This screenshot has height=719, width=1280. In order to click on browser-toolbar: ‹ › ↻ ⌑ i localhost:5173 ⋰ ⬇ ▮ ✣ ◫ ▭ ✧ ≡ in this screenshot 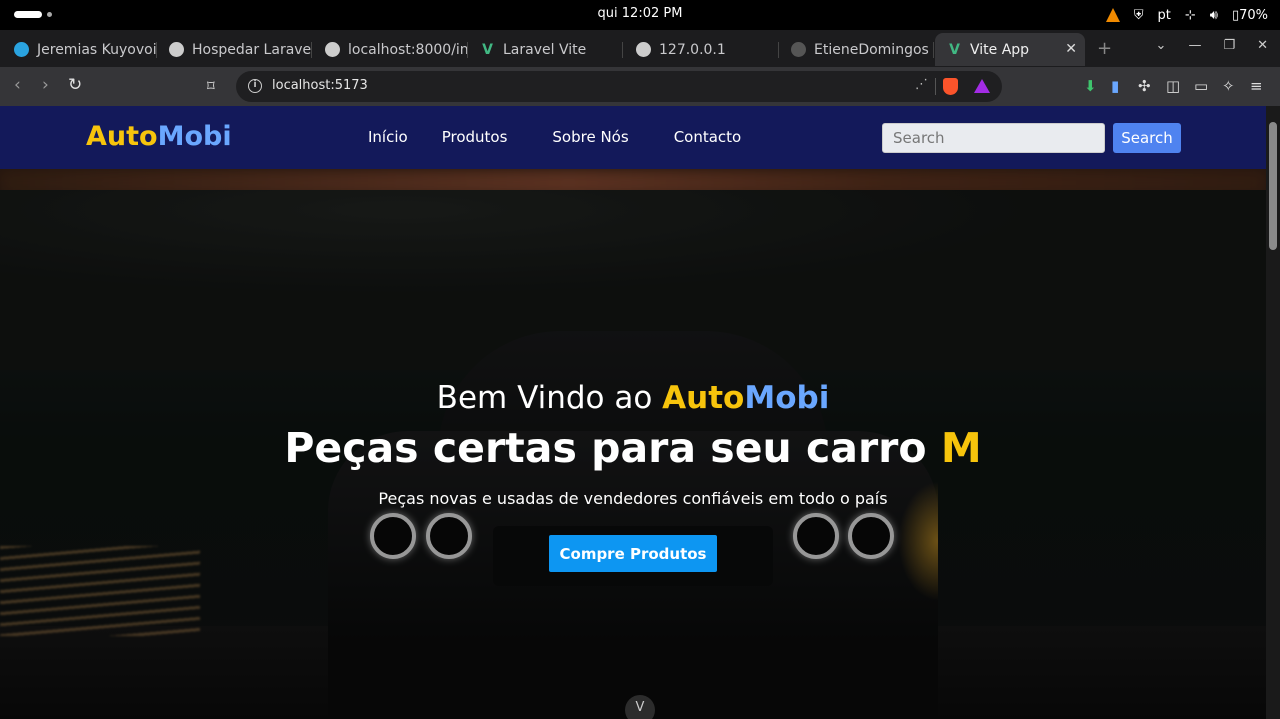, I will do `click(640, 86)`.